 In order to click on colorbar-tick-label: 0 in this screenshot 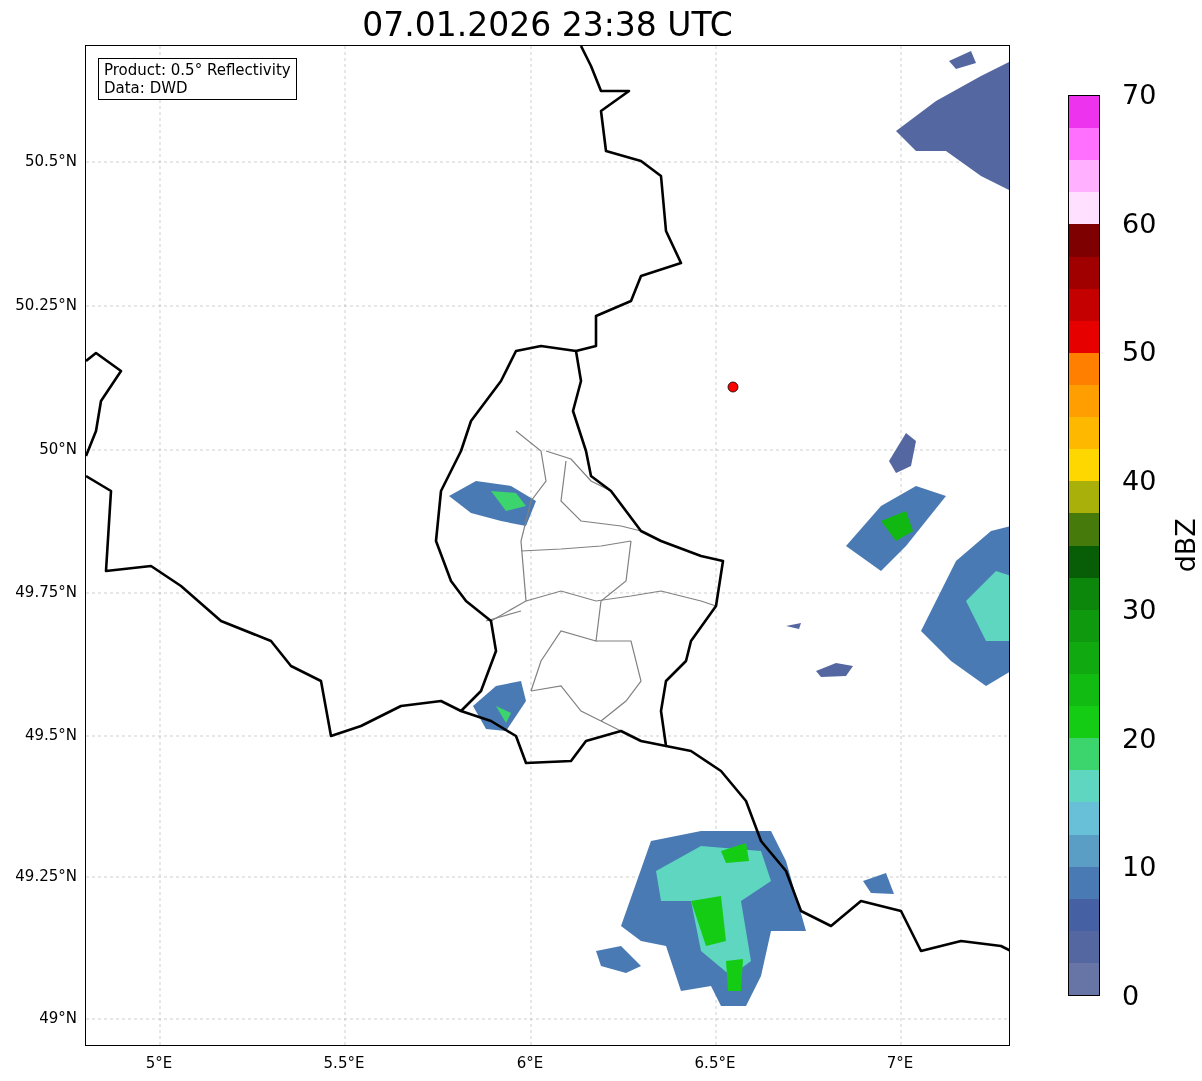, I will do `click(1131, 996)`.